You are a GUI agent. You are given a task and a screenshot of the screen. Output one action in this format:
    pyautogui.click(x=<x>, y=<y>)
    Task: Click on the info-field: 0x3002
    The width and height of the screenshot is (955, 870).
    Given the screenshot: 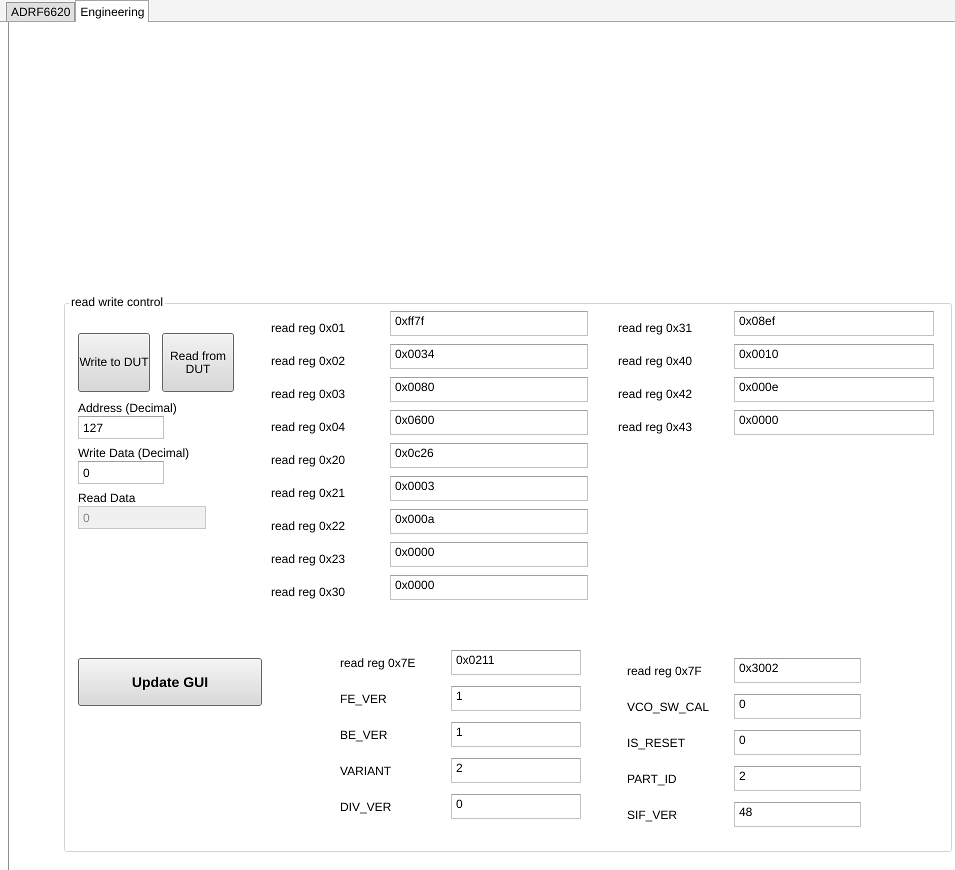 What is the action you would take?
    pyautogui.click(x=797, y=670)
    